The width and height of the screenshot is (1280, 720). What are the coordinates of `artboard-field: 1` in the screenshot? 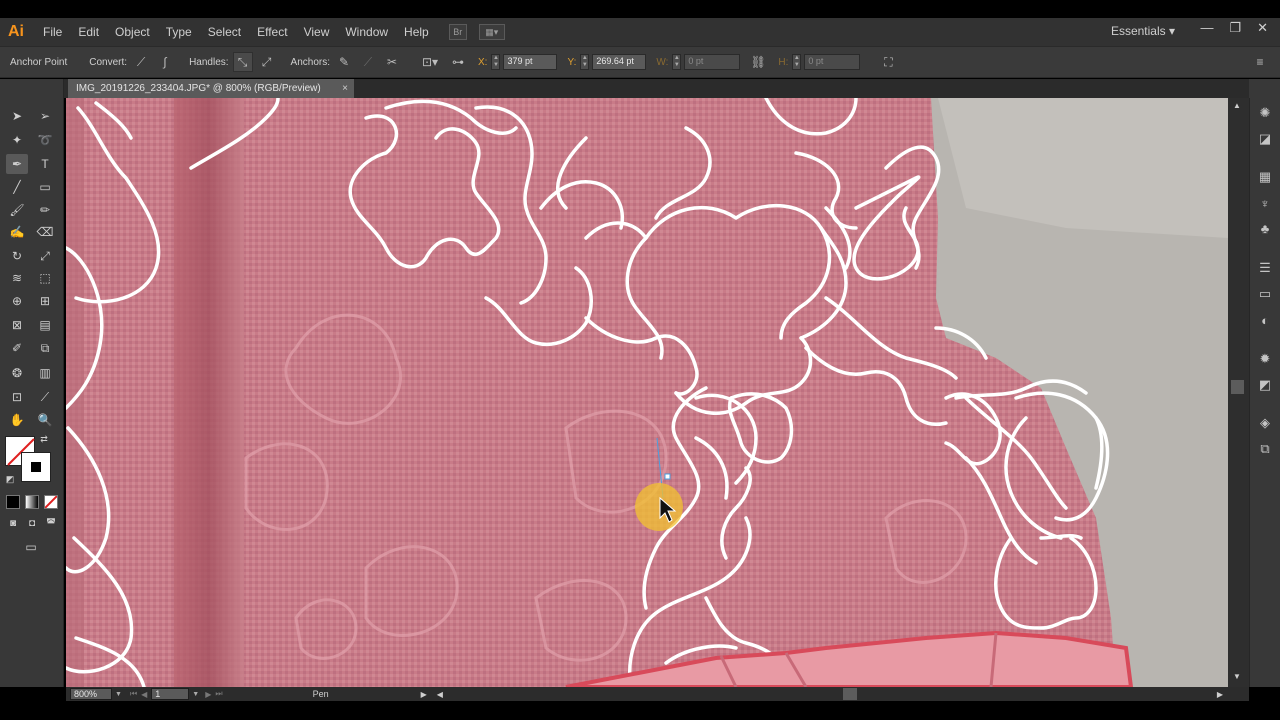 It's located at (170, 694).